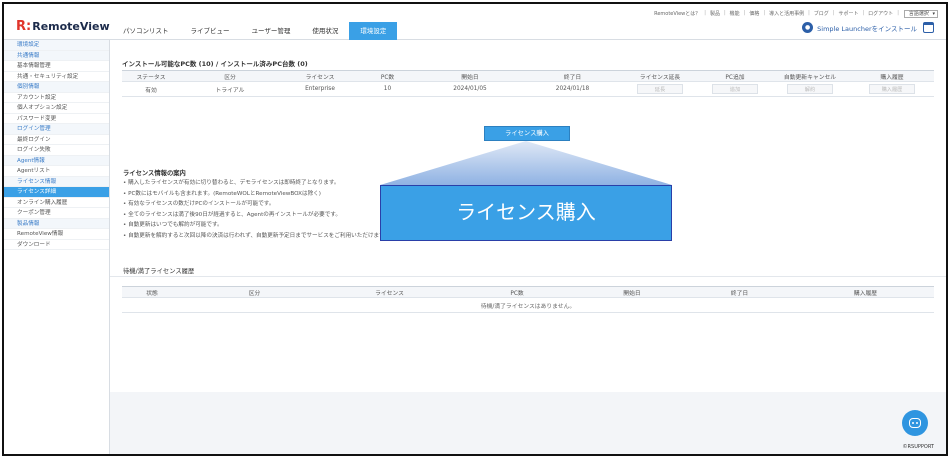  What do you see at coordinates (572, 76) in the screenshot?
I see `col-end-date: 終了日` at bounding box center [572, 76].